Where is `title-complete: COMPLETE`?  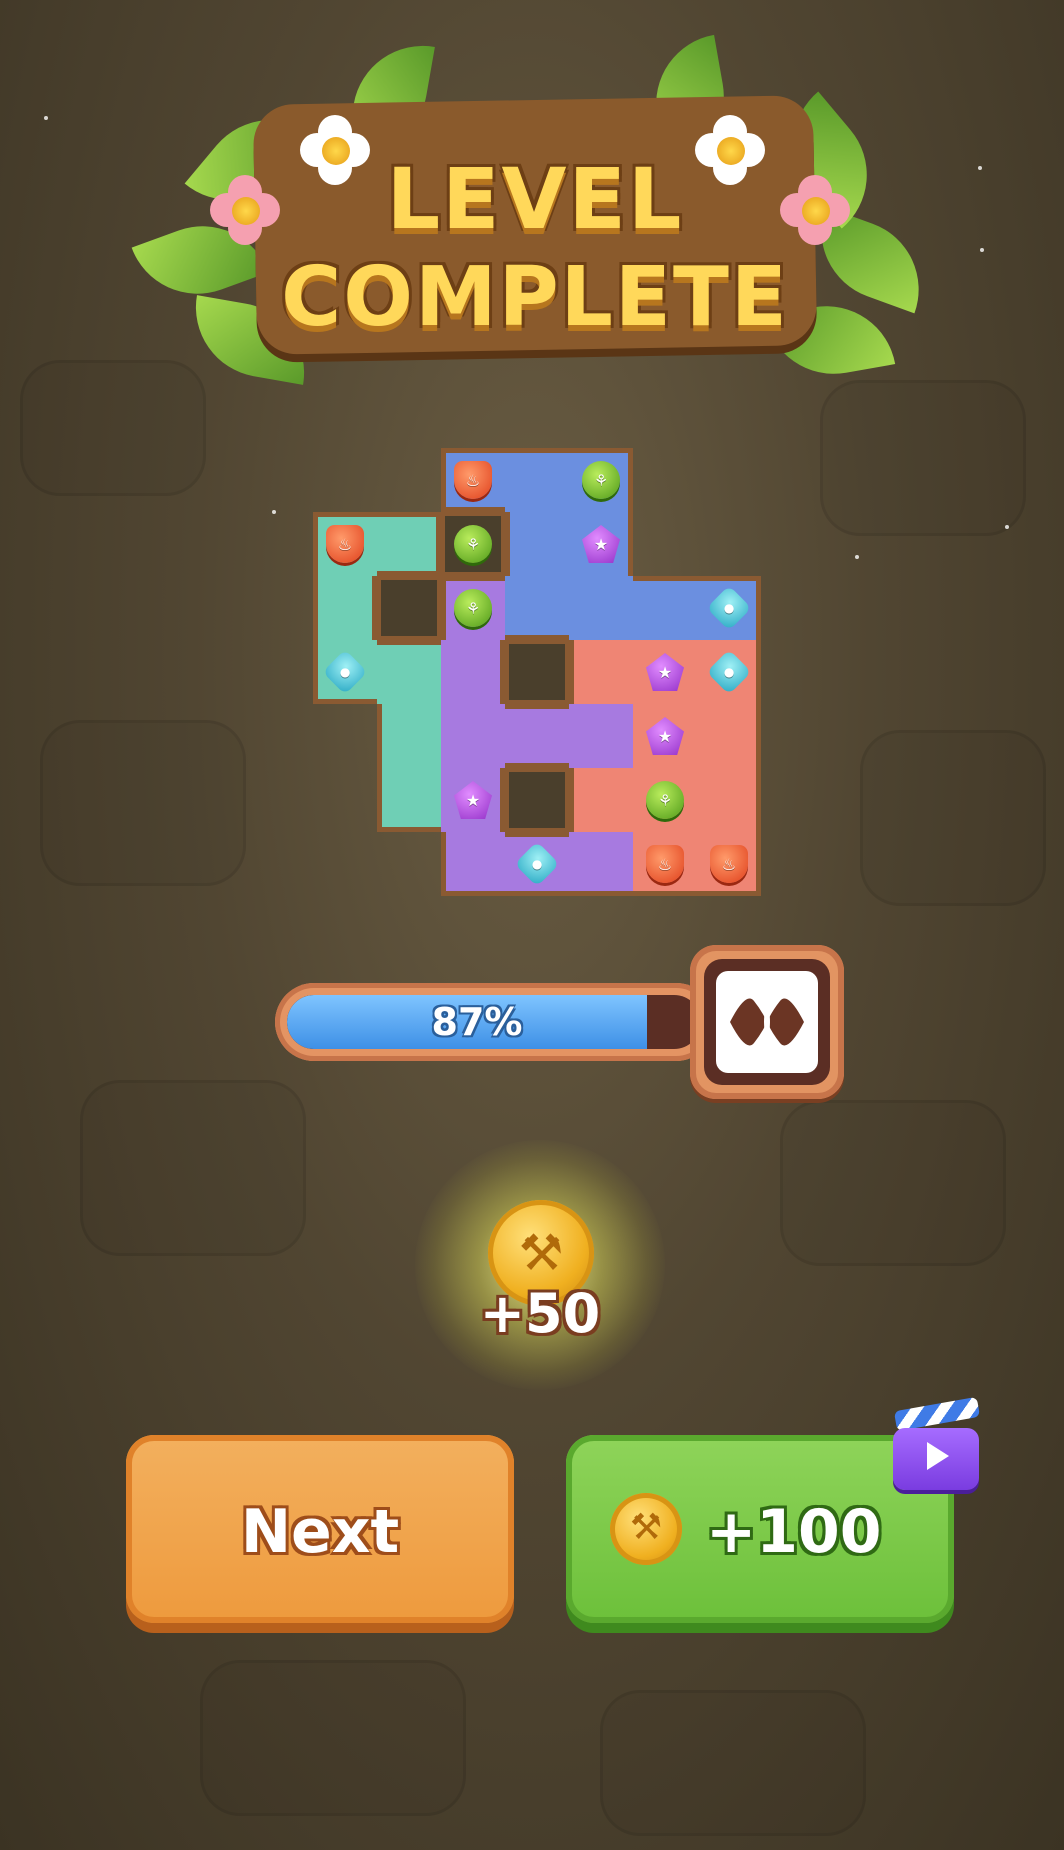
title-complete: COMPLETE is located at coordinates (535, 297).